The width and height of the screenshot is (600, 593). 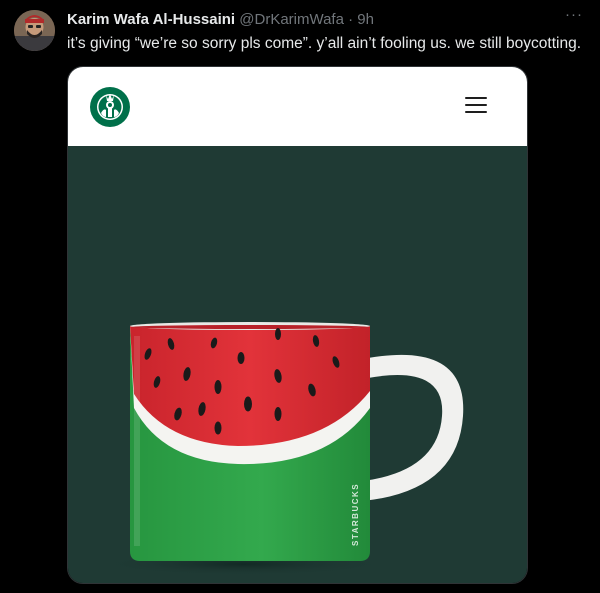 What do you see at coordinates (297, 106) in the screenshot?
I see `site-header` at bounding box center [297, 106].